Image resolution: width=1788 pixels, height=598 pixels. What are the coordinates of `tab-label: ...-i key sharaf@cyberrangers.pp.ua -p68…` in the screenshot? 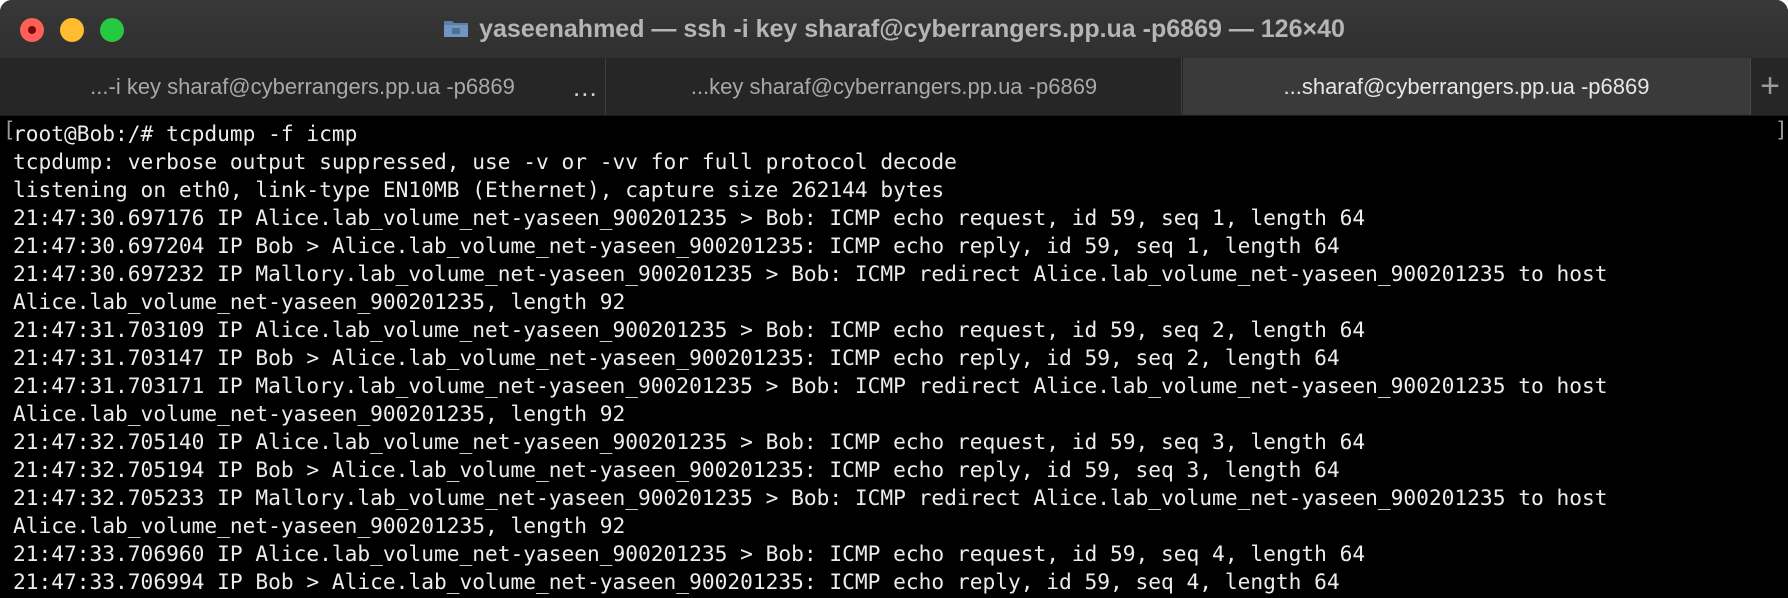 It's located at (302, 86).